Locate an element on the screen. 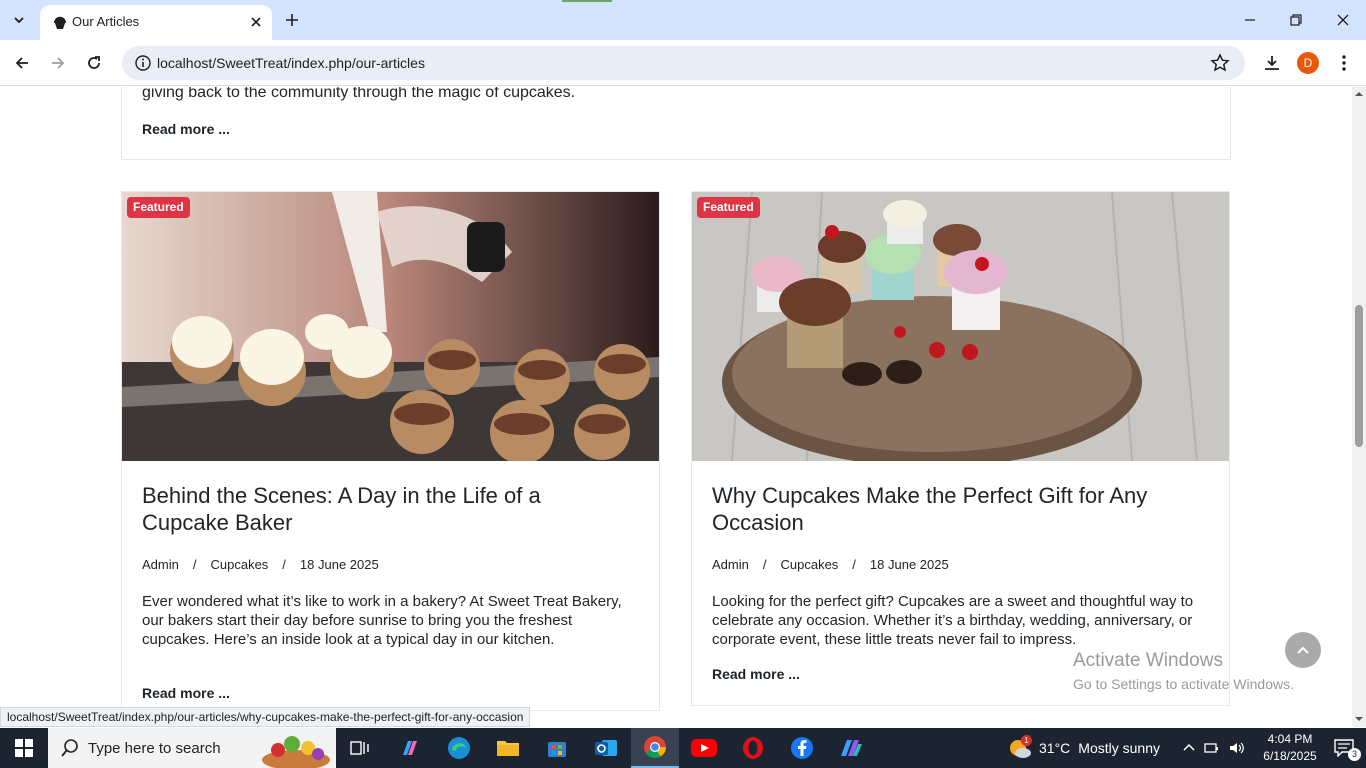 This screenshot has height=768, width=1366. chrome-icon is located at coordinates (655, 747).